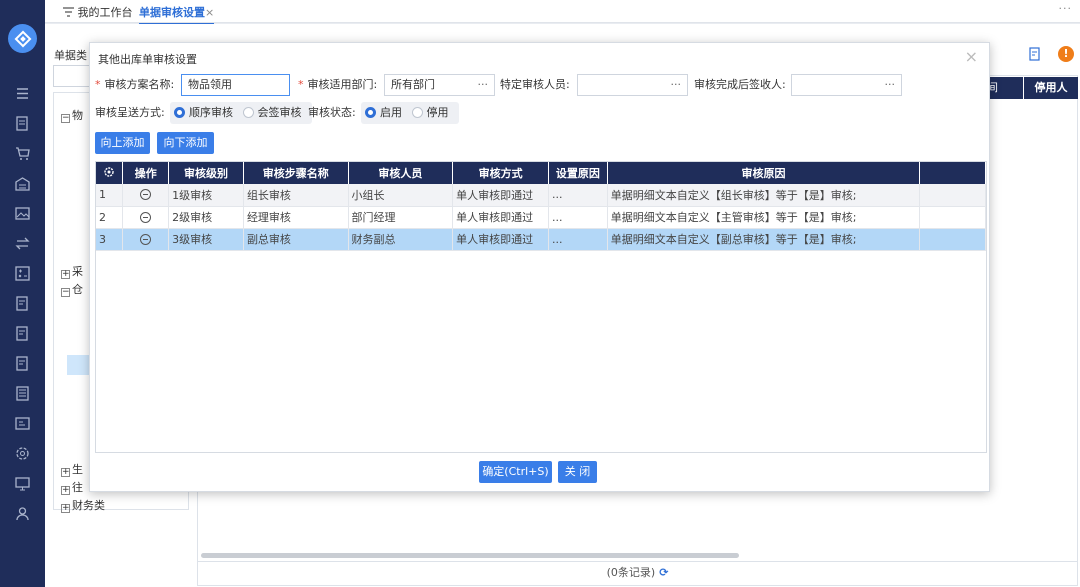 This screenshot has width=1080, height=587. Describe the element at coordinates (22, 123) in the screenshot. I see `document-icon` at that location.